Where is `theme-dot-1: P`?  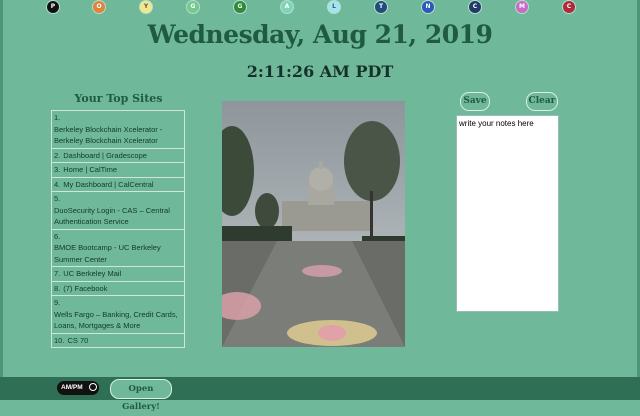
theme-dot-1: P is located at coordinates (53, 7).